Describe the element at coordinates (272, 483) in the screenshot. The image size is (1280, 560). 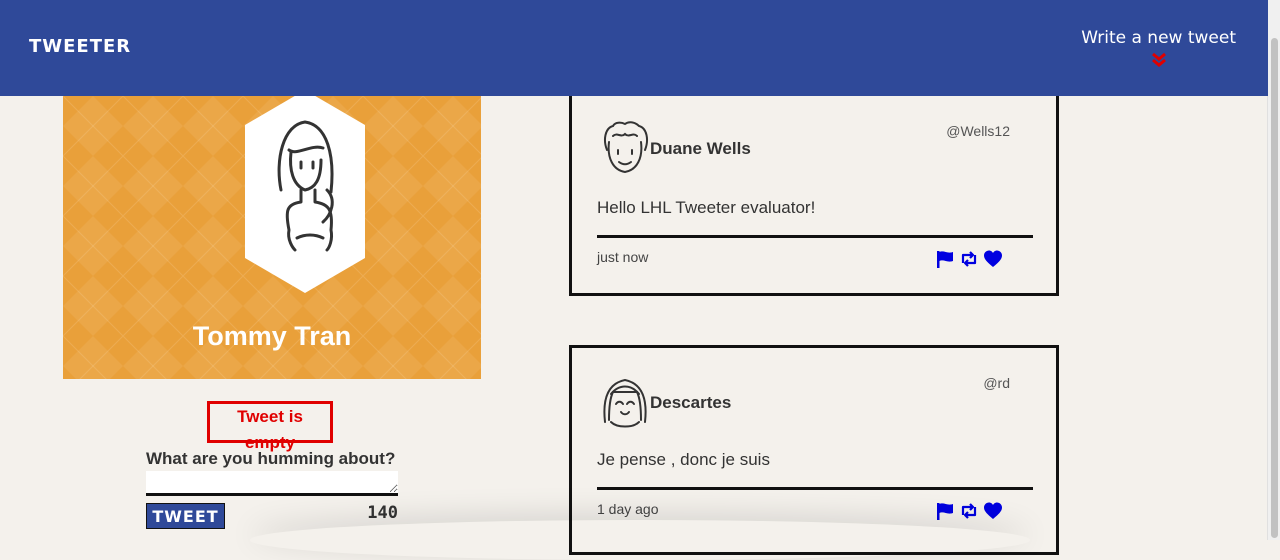
I see `tweet-textarea` at that location.